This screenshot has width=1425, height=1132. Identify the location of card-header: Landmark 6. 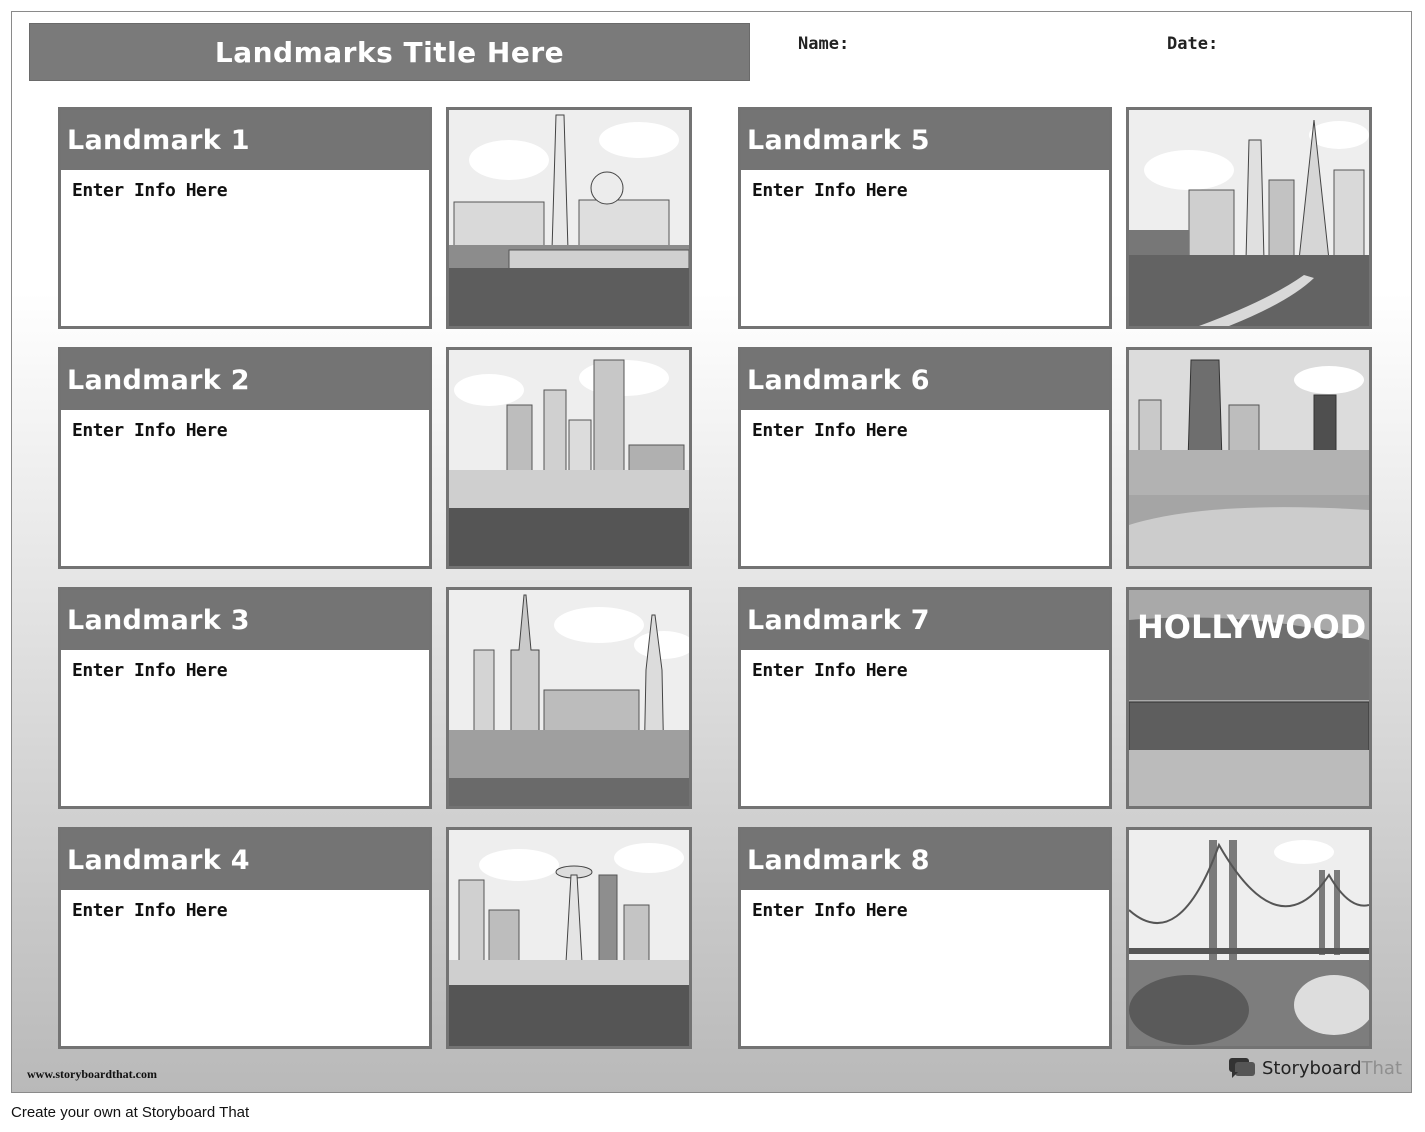
(925, 380).